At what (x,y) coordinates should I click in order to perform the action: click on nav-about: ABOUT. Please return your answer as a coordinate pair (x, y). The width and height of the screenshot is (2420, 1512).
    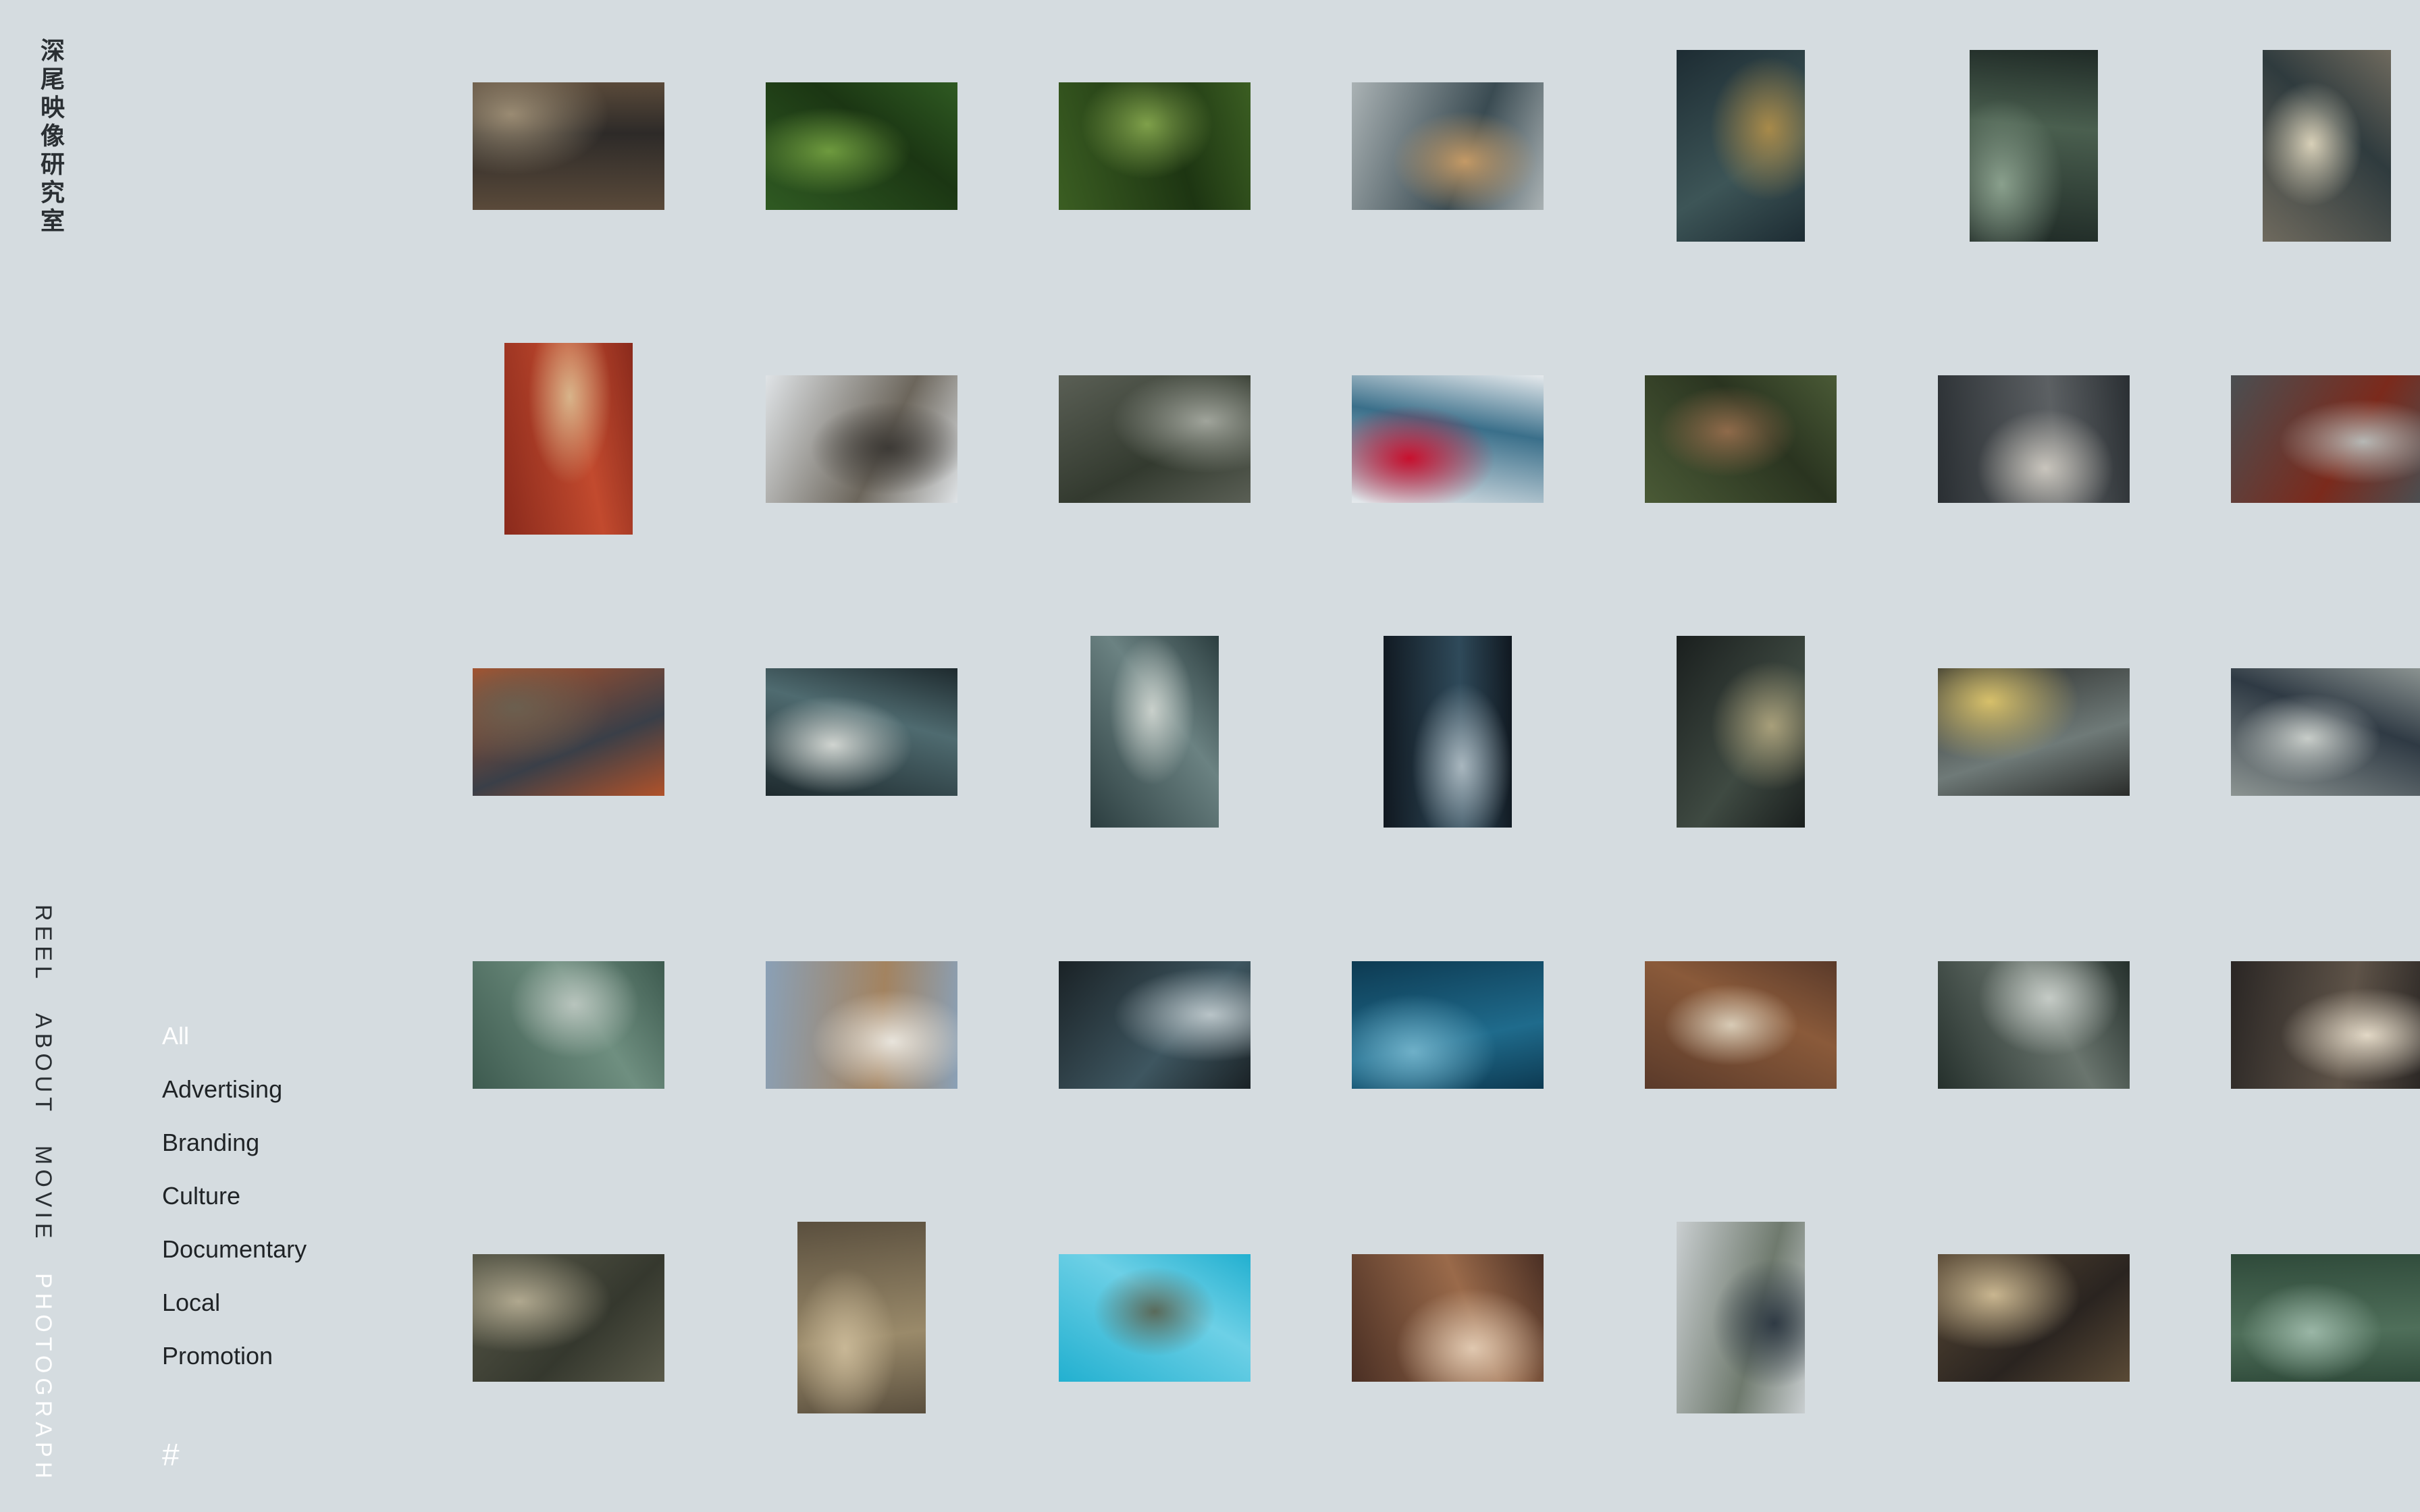
    Looking at the image, I should click on (43, 1064).